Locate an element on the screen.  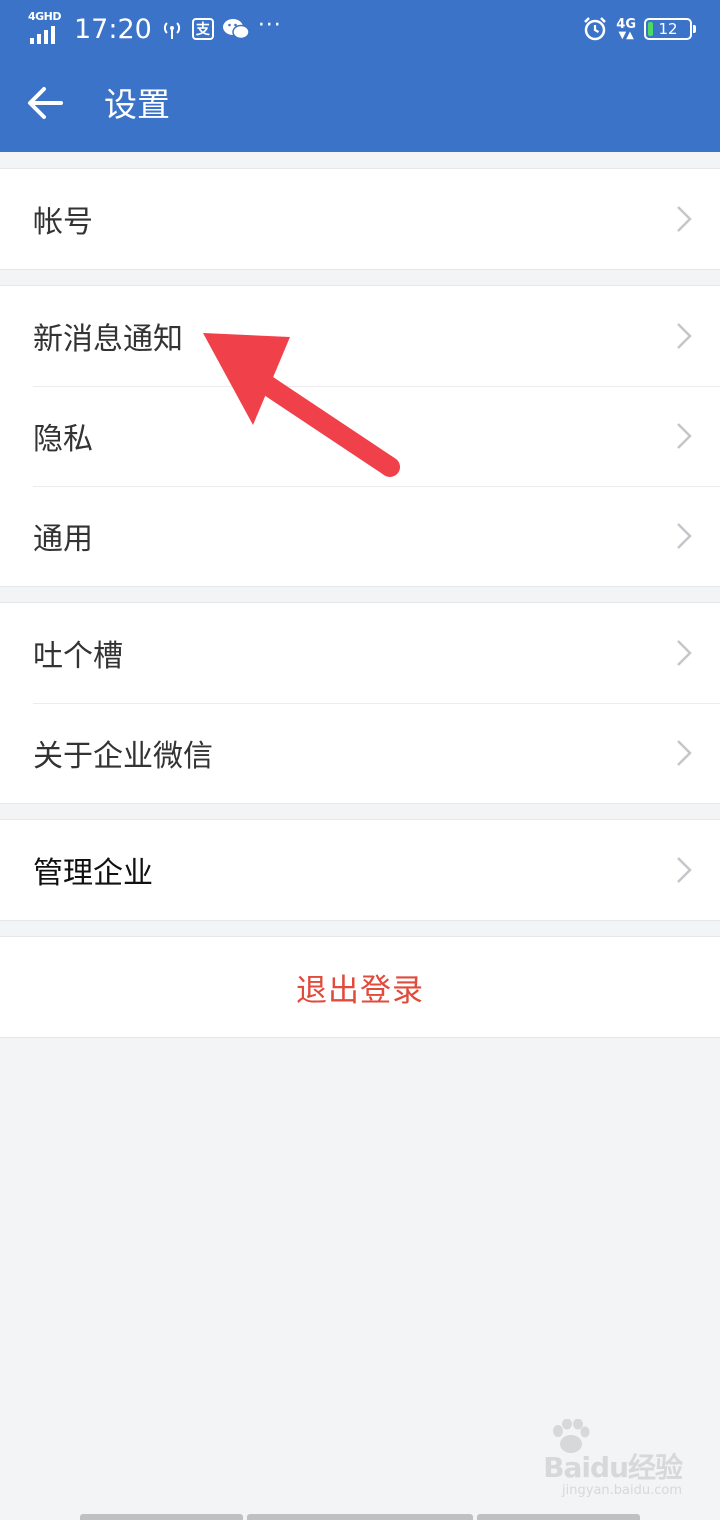
settings-group-manage: 管理企业 is located at coordinates (360, 870).